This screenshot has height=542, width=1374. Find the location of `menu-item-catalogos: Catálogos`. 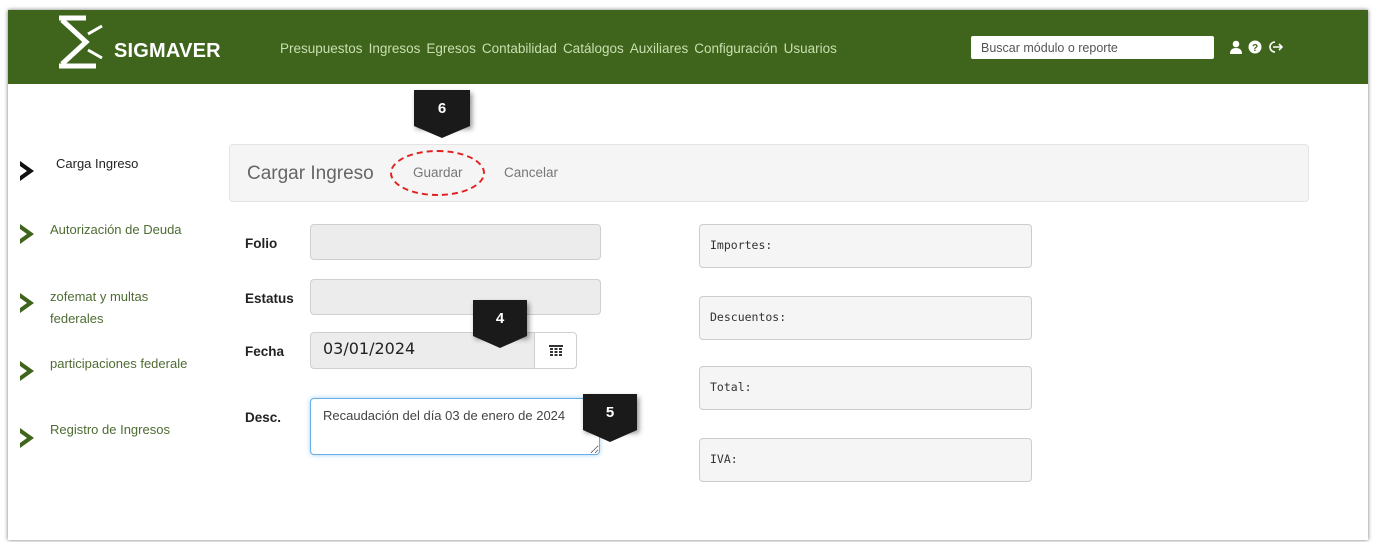

menu-item-catalogos: Catálogos is located at coordinates (593, 48).